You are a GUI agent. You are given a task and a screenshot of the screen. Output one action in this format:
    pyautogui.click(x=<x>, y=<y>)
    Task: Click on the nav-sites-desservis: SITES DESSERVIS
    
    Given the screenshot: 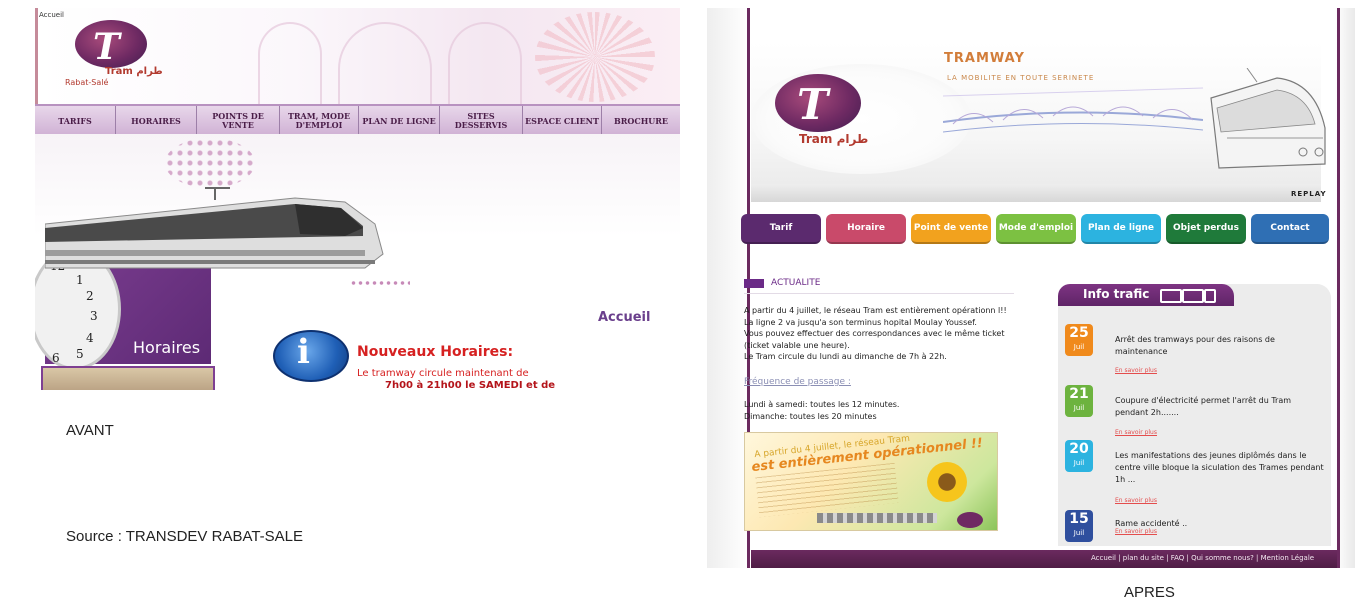 What is the action you would take?
    pyautogui.click(x=481, y=121)
    